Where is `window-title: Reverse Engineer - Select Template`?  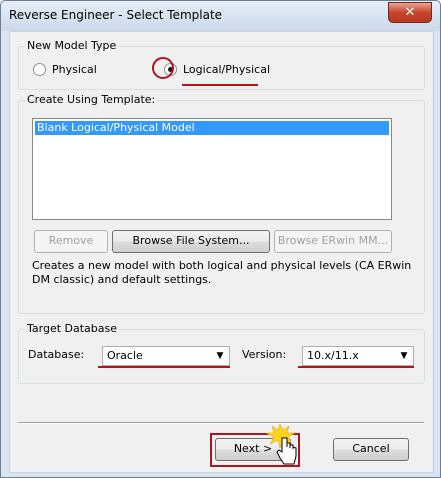 window-title: Reverse Engineer - Select Template is located at coordinates (116, 15).